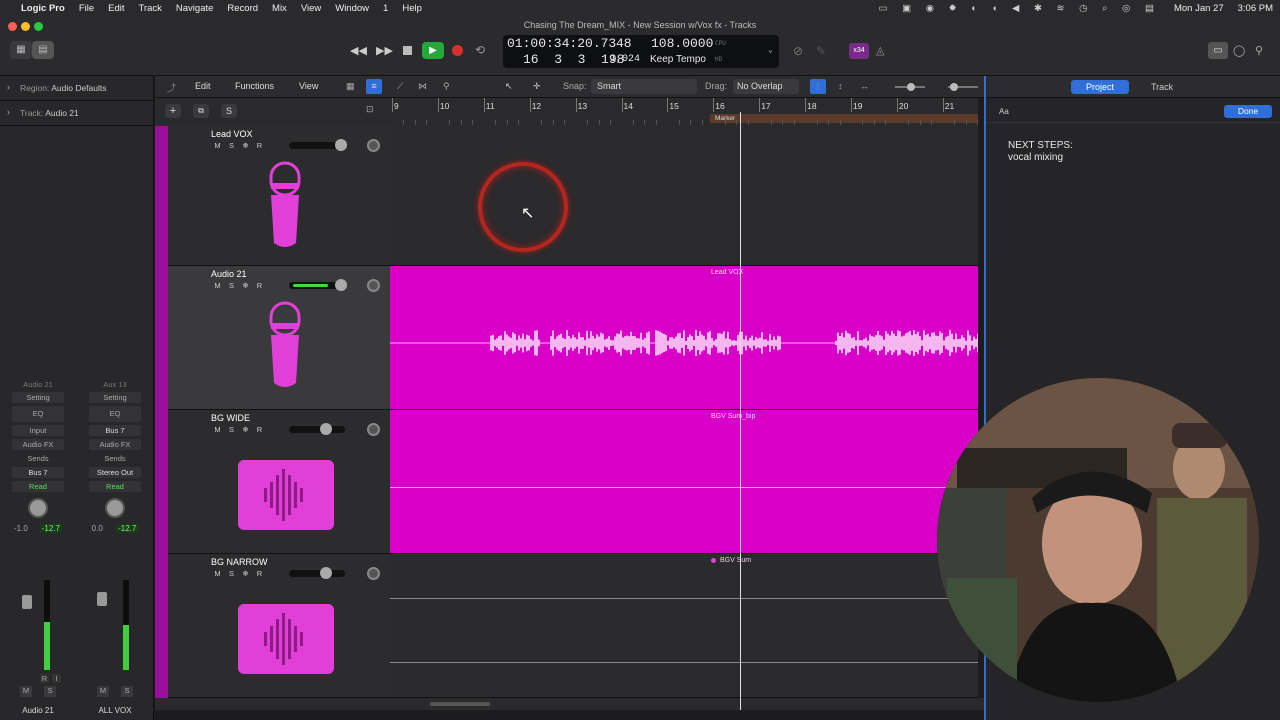  Describe the element at coordinates (536, 106) in the screenshot. I see `ruler-bar-number: 12` at that location.